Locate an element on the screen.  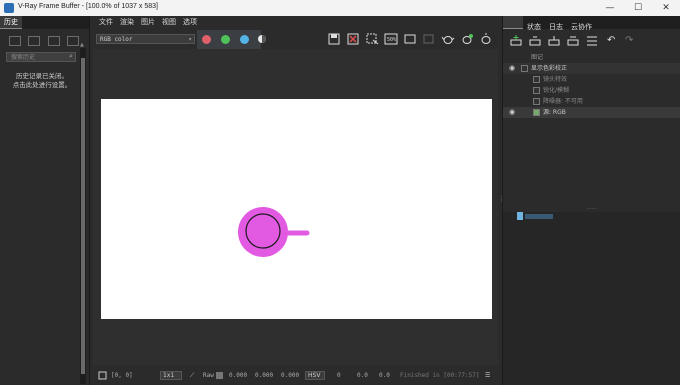
load-history-icon is located at coordinates (54, 41).